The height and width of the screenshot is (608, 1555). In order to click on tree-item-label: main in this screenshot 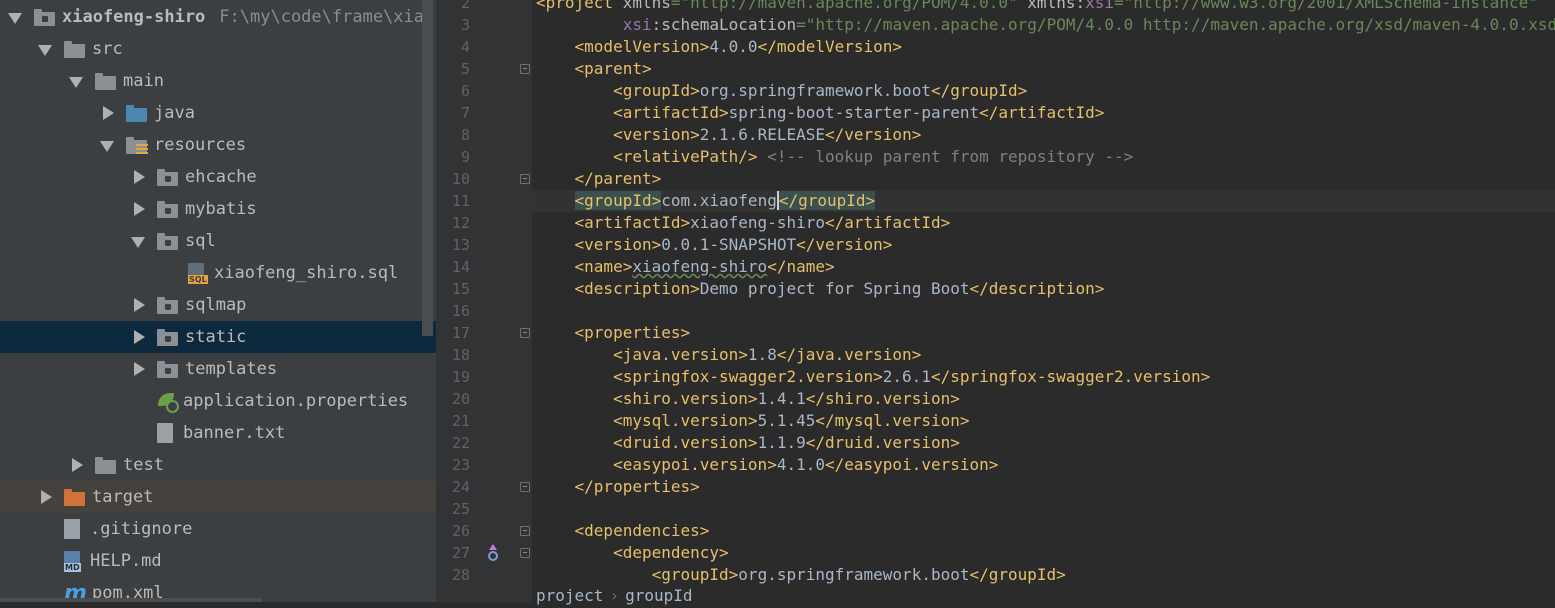, I will do `click(143, 81)`.